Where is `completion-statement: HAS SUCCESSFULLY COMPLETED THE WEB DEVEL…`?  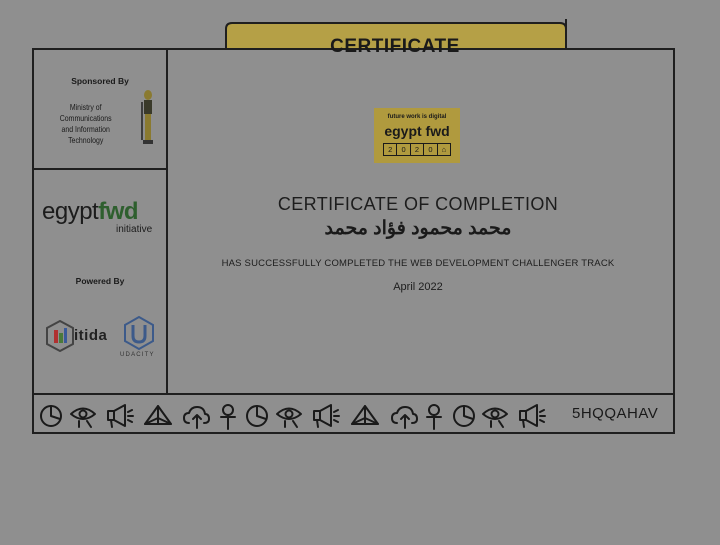
completion-statement: HAS SUCCESSFULLY COMPLETED THE WEB DEVEL… is located at coordinates (418, 263).